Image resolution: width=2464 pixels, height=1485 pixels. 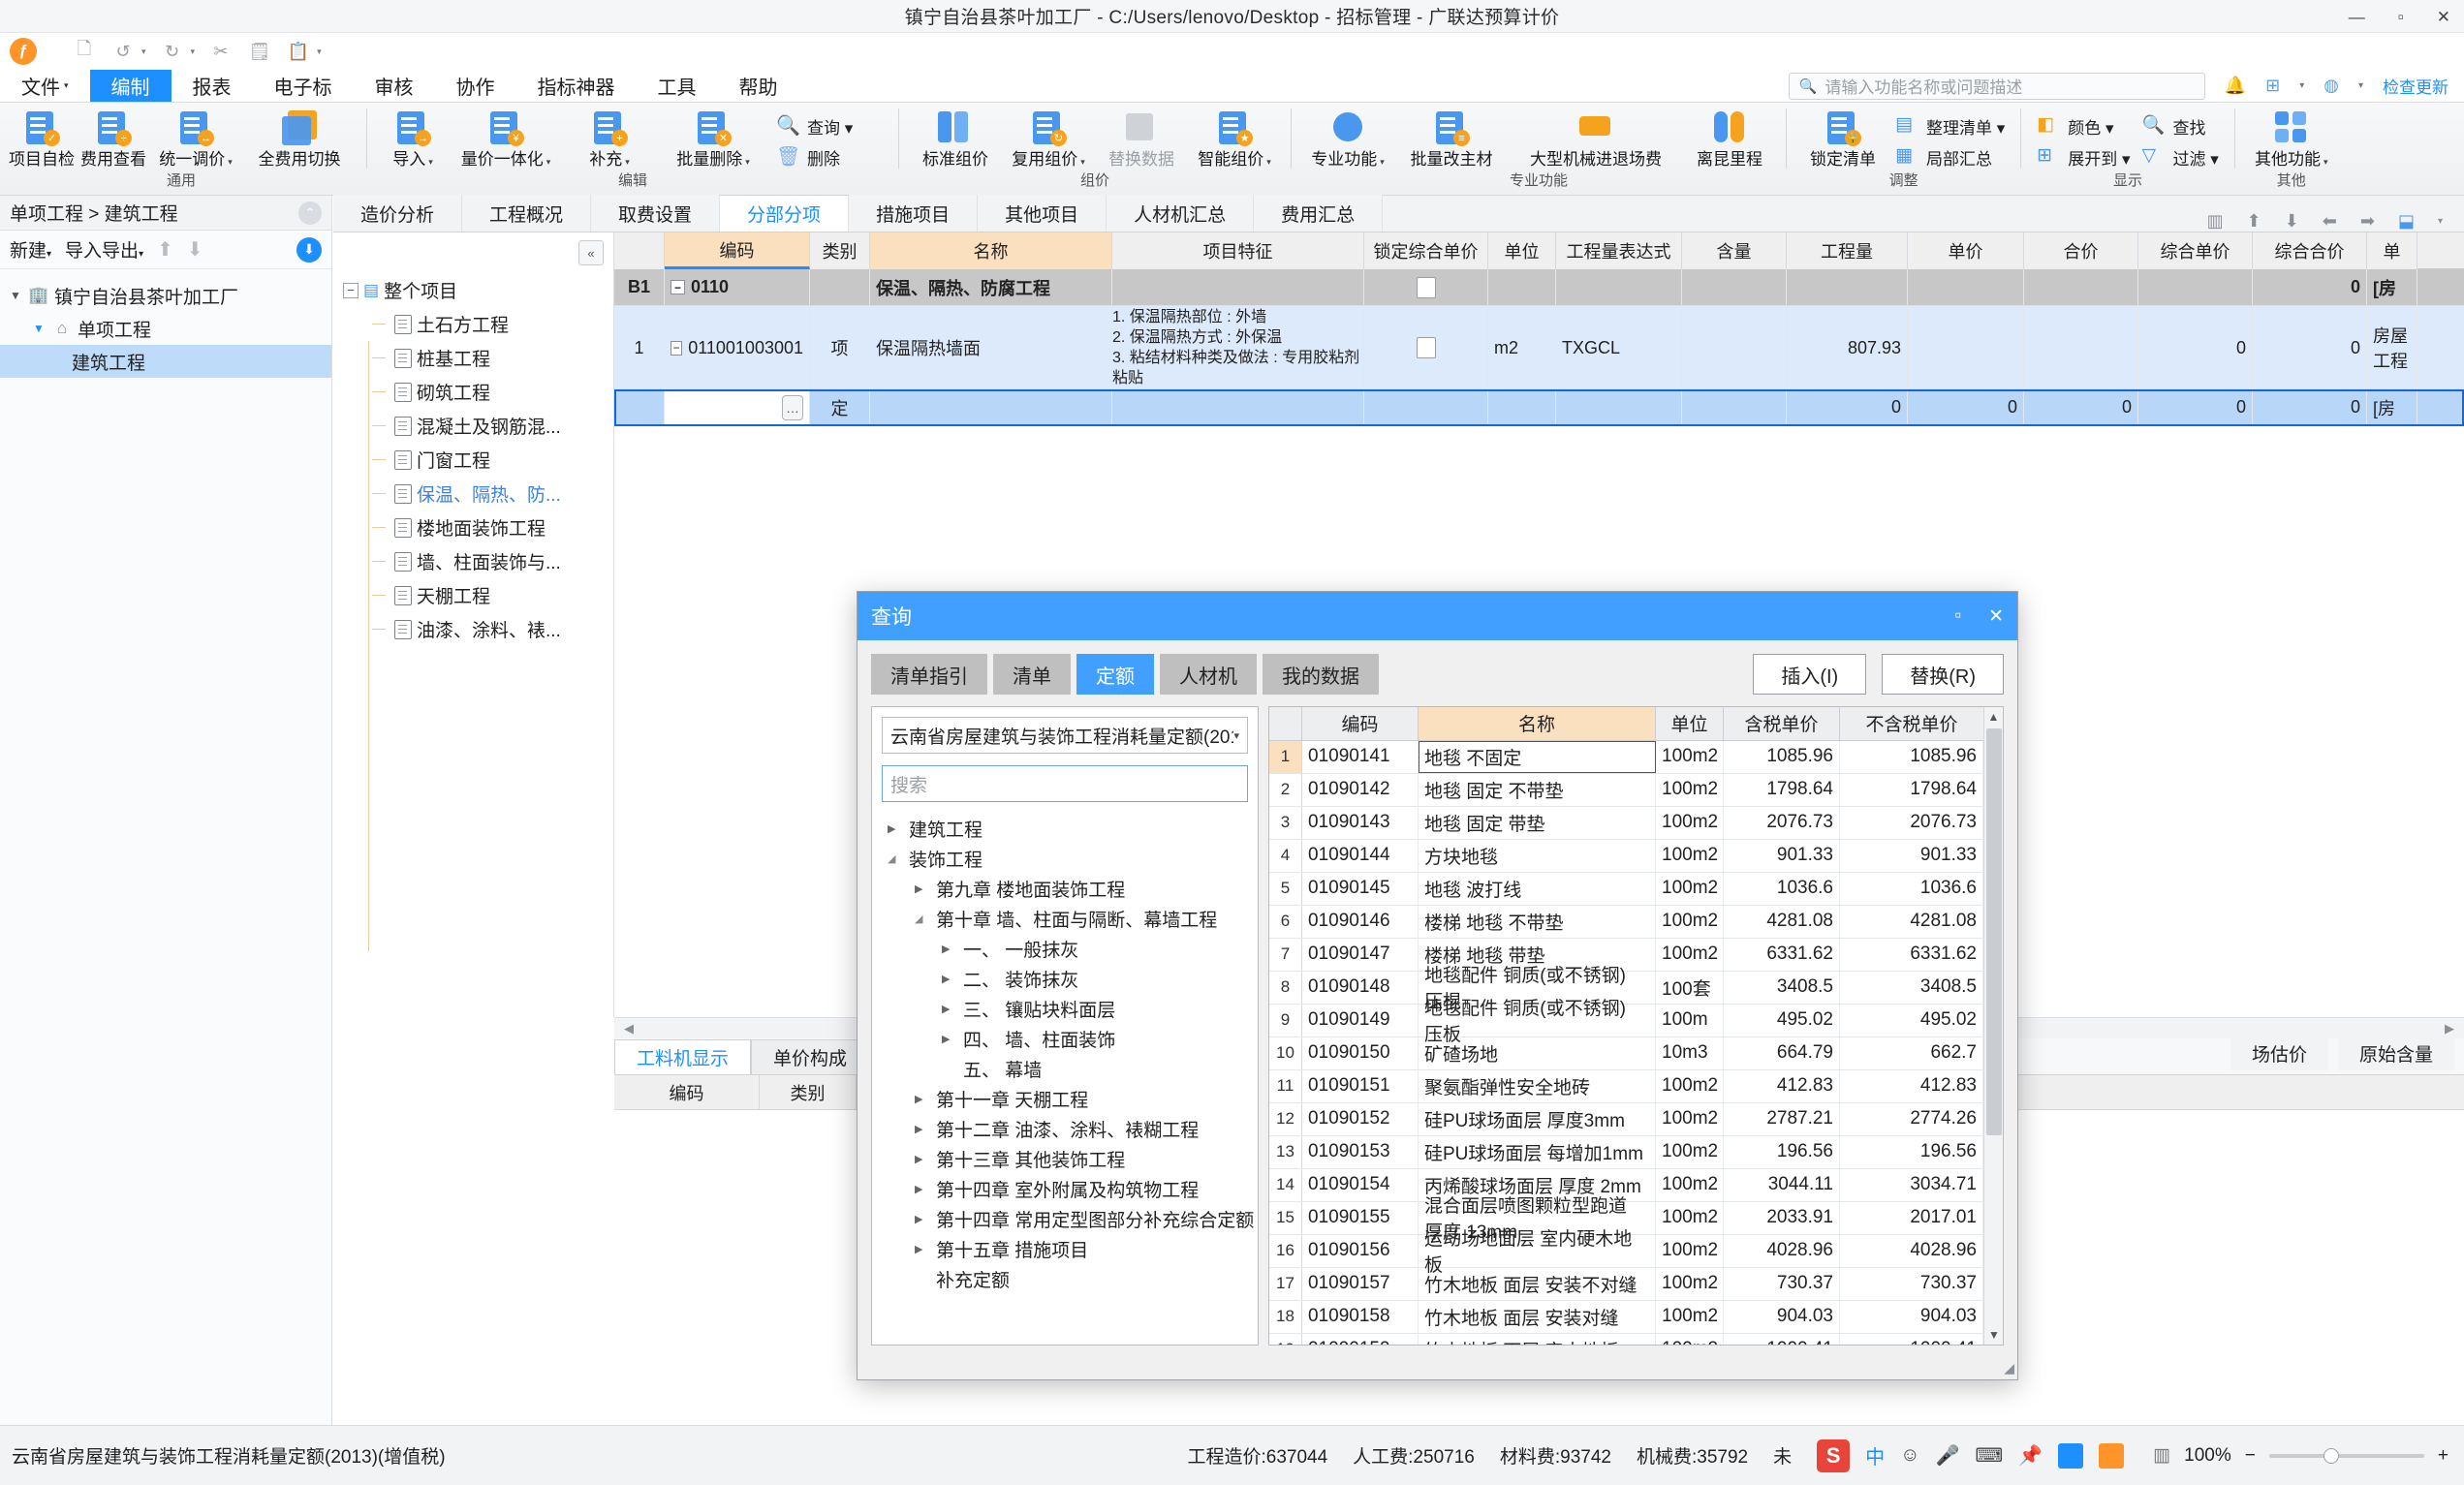 I want to click on quota-cell: 6, so click(x=1285, y=921).